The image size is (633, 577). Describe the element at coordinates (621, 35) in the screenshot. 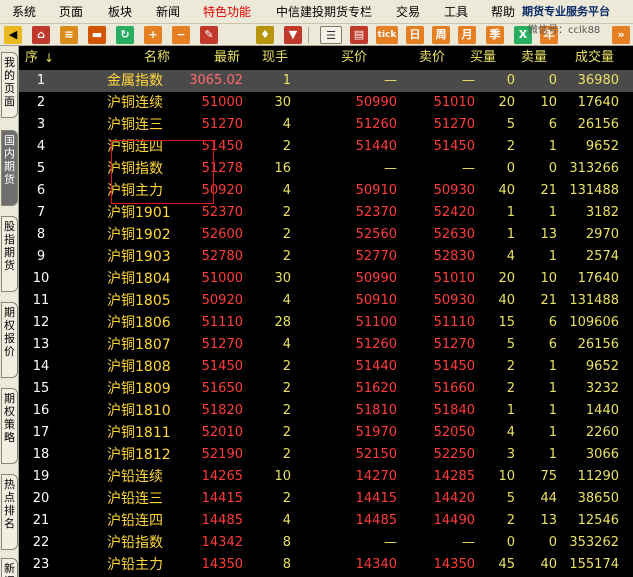

I see `more-icon: »` at that location.